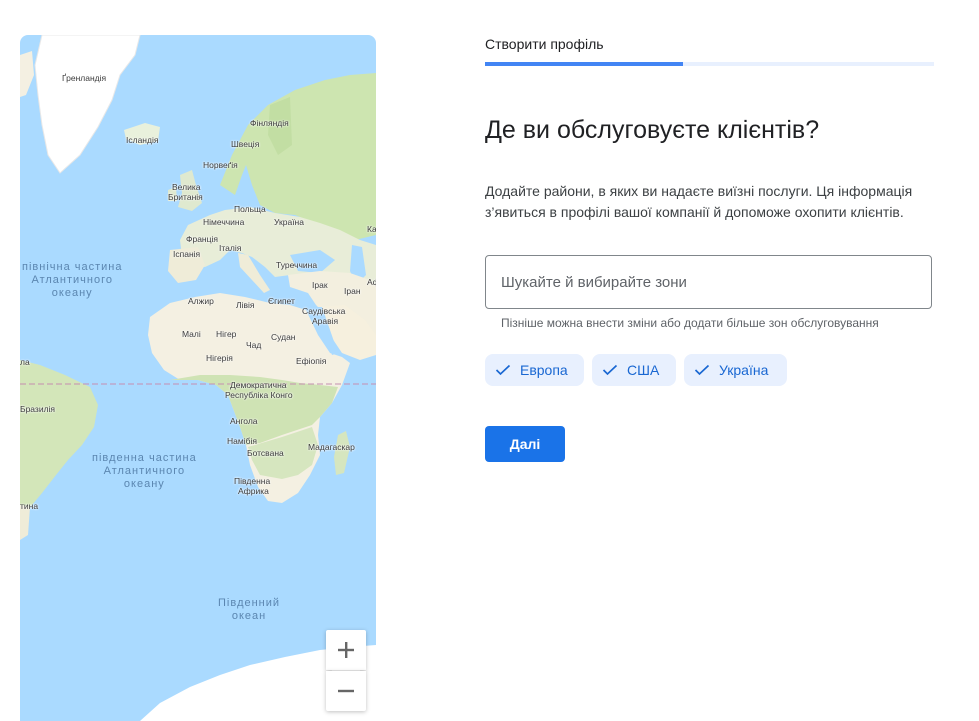  Describe the element at coordinates (29, 506) in the screenshot. I see `map-label-edge-tina: тина` at that location.